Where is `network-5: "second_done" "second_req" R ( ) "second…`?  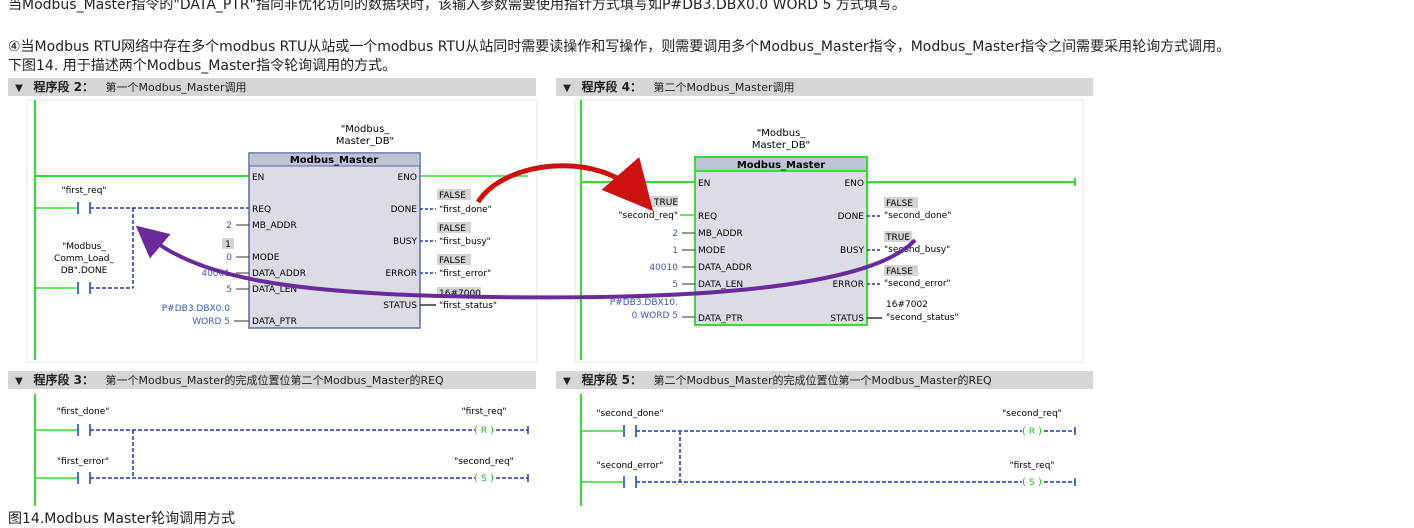
network-5: "second_done" "second_req" R ( ) "second… is located at coordinates (828, 450).